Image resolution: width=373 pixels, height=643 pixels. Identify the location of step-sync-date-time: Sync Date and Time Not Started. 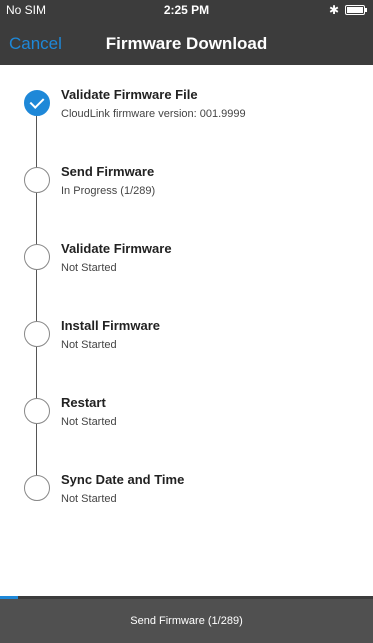
(186, 502).